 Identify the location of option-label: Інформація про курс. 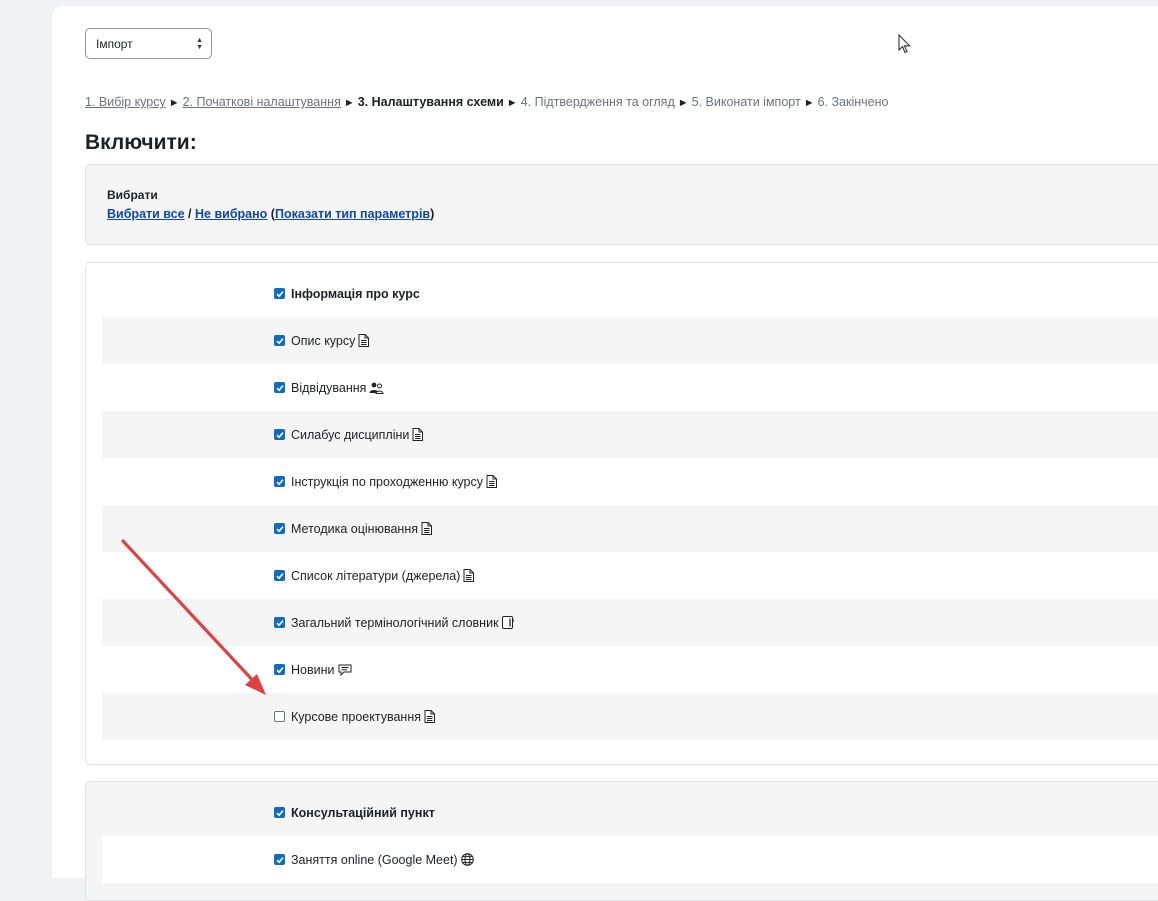
(355, 293).